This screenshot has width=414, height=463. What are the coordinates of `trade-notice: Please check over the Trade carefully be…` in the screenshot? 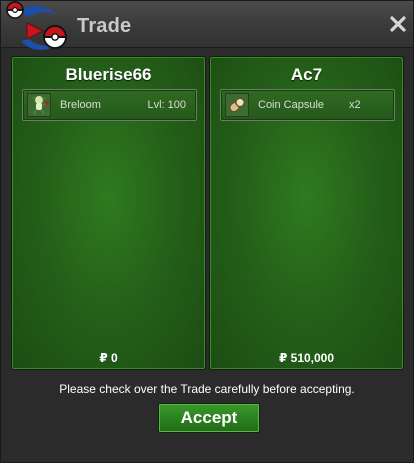 It's located at (207, 389).